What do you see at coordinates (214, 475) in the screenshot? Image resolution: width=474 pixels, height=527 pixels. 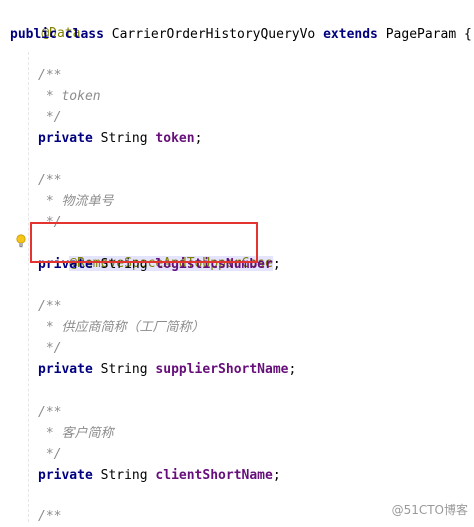 I see `field-name: clientShortName` at bounding box center [214, 475].